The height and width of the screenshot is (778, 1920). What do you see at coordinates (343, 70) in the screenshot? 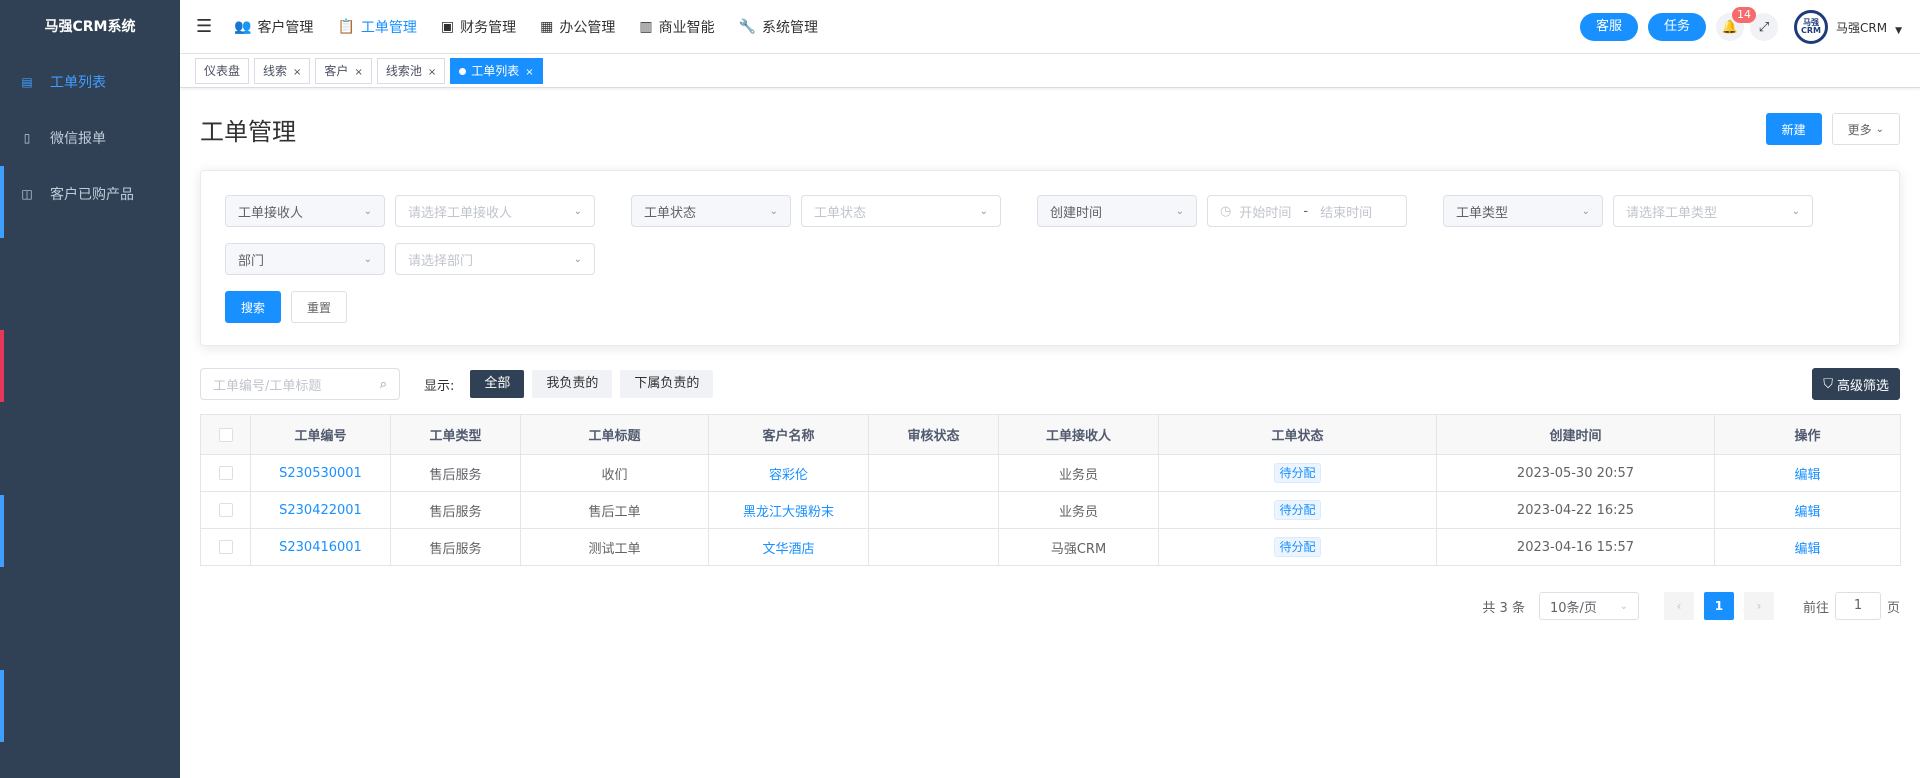
I see `tag-customers: 客户 ×` at bounding box center [343, 70].